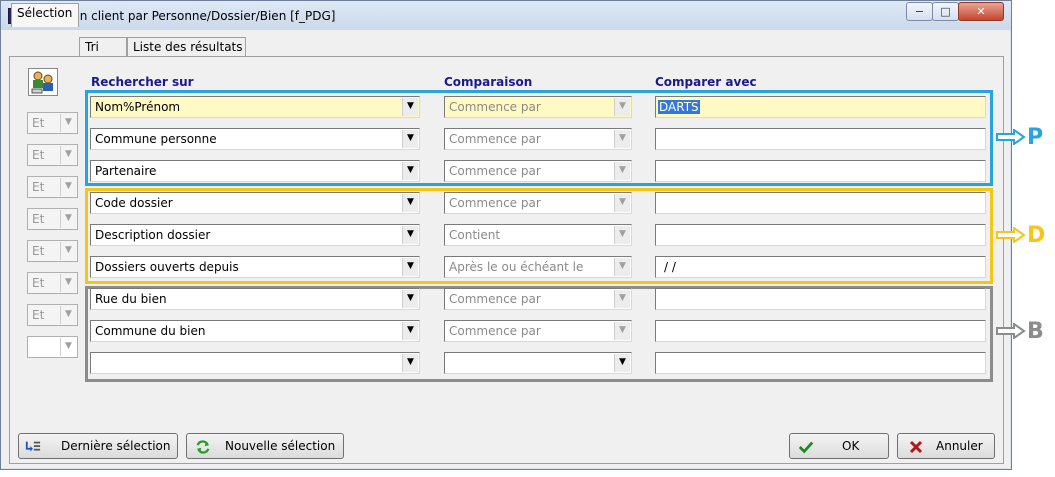  What do you see at coordinates (538, 363) in the screenshot?
I see `comparison-select: ▼` at bounding box center [538, 363].